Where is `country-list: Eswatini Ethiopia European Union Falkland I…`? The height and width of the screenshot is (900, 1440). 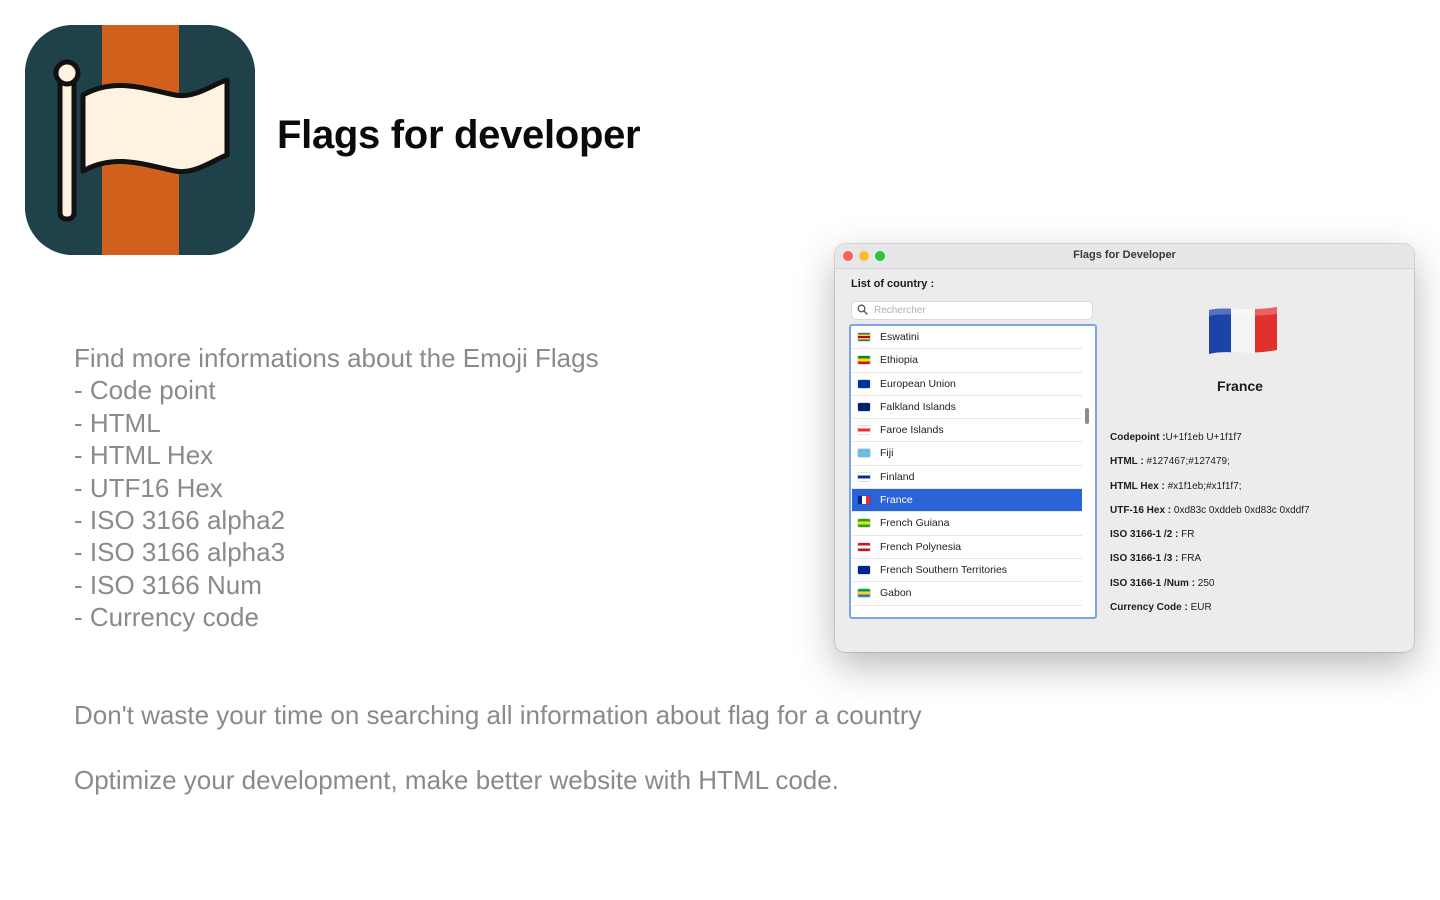
country-list: Eswatini Ethiopia European Union Falkland I… is located at coordinates (973, 471).